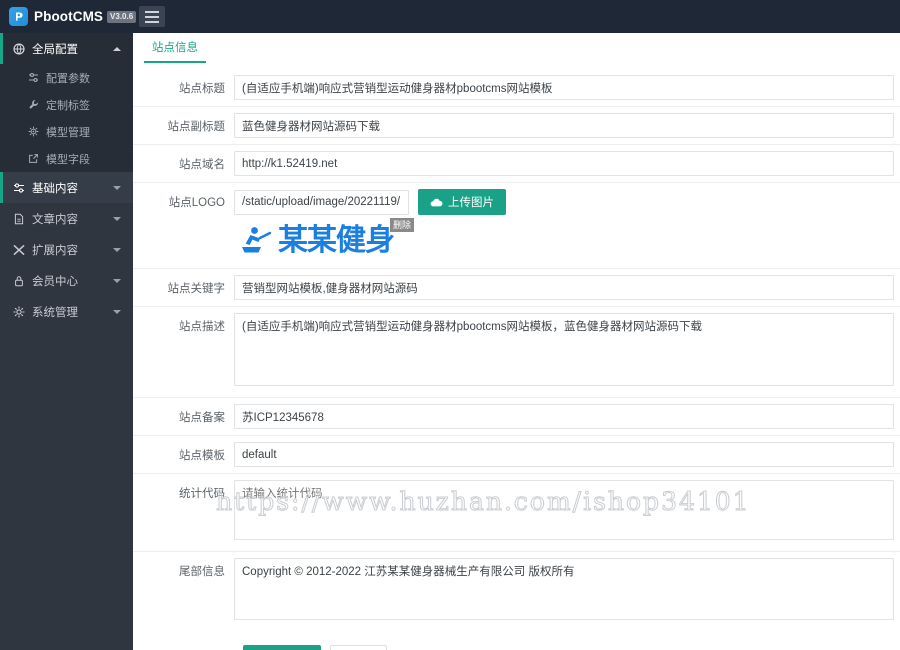 The width and height of the screenshot is (900, 650). What do you see at coordinates (175, 51) in the screenshot?
I see `tab-site-info: 站点信息` at bounding box center [175, 51].